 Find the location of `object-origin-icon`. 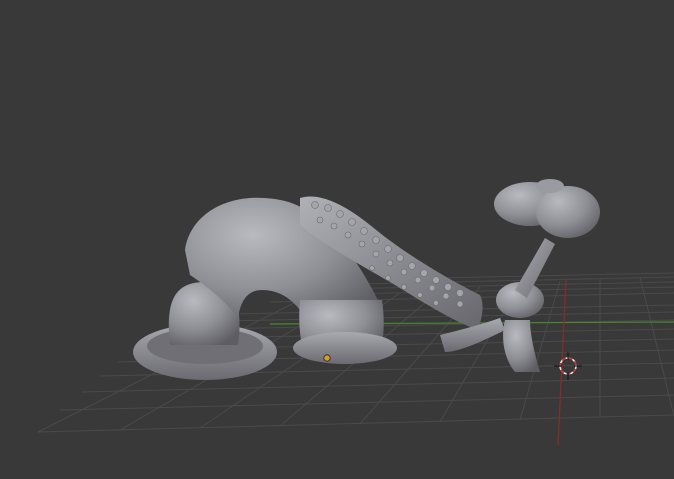

object-origin-icon is located at coordinates (327, 358).